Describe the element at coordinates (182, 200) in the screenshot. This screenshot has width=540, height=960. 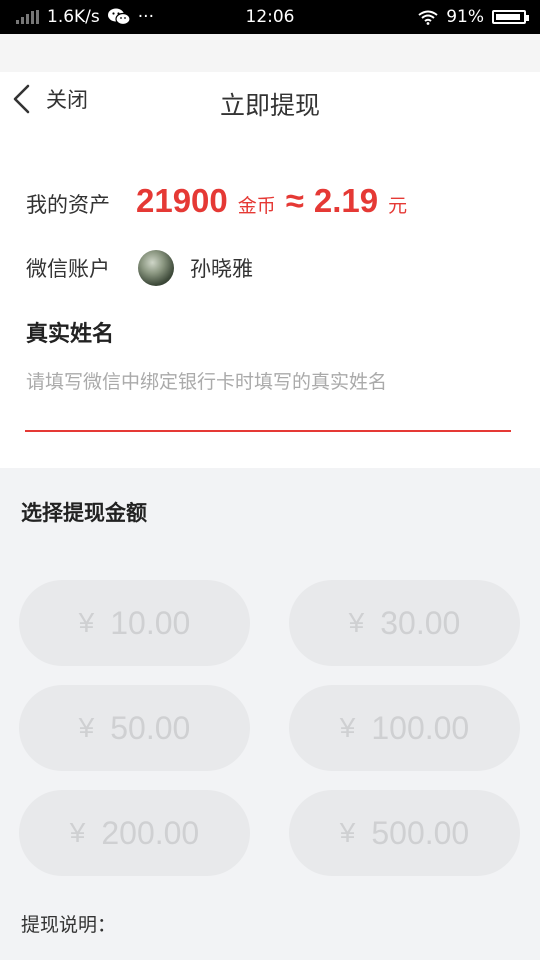
I see `coin-amount: 21900` at that location.